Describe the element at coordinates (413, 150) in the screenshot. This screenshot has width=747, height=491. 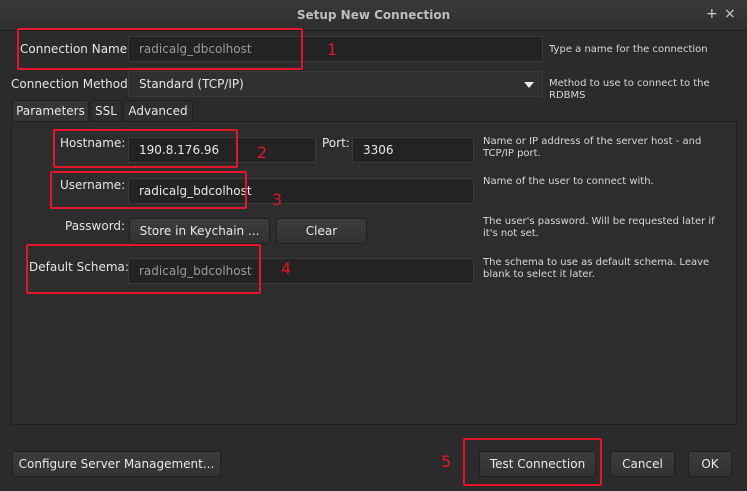
I see `port-input: 3306` at that location.